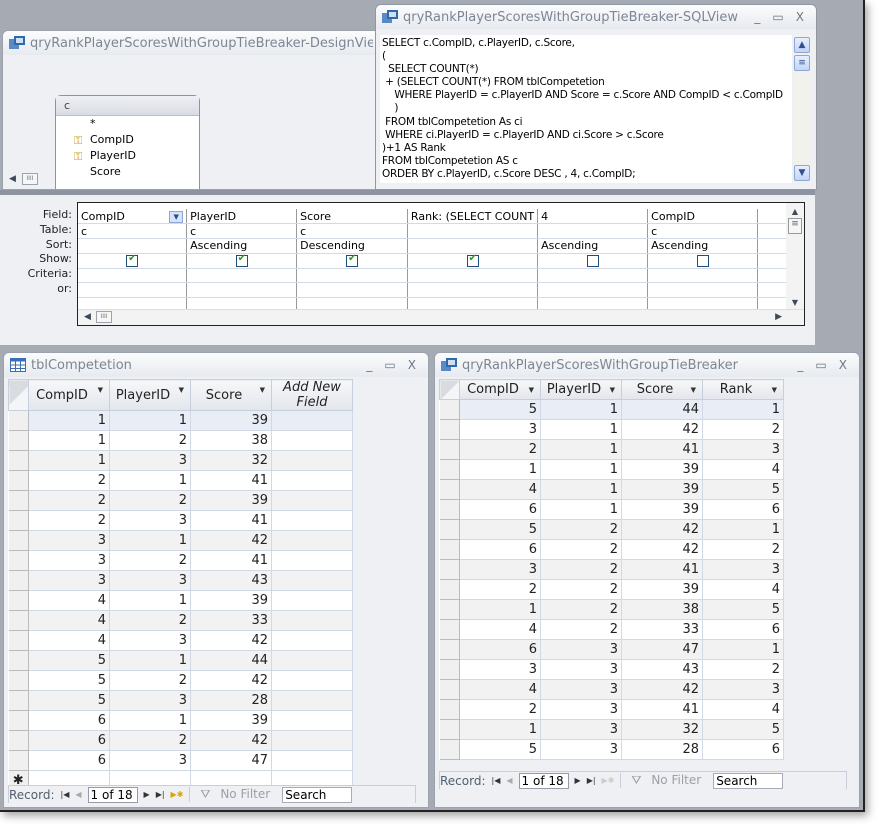  I want to click on table-row: 3 3 43, so click(180, 580).